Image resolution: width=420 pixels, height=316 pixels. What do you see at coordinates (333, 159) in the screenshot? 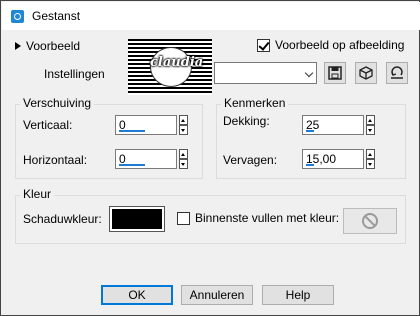
I see `blur-input: 15,00` at bounding box center [333, 159].